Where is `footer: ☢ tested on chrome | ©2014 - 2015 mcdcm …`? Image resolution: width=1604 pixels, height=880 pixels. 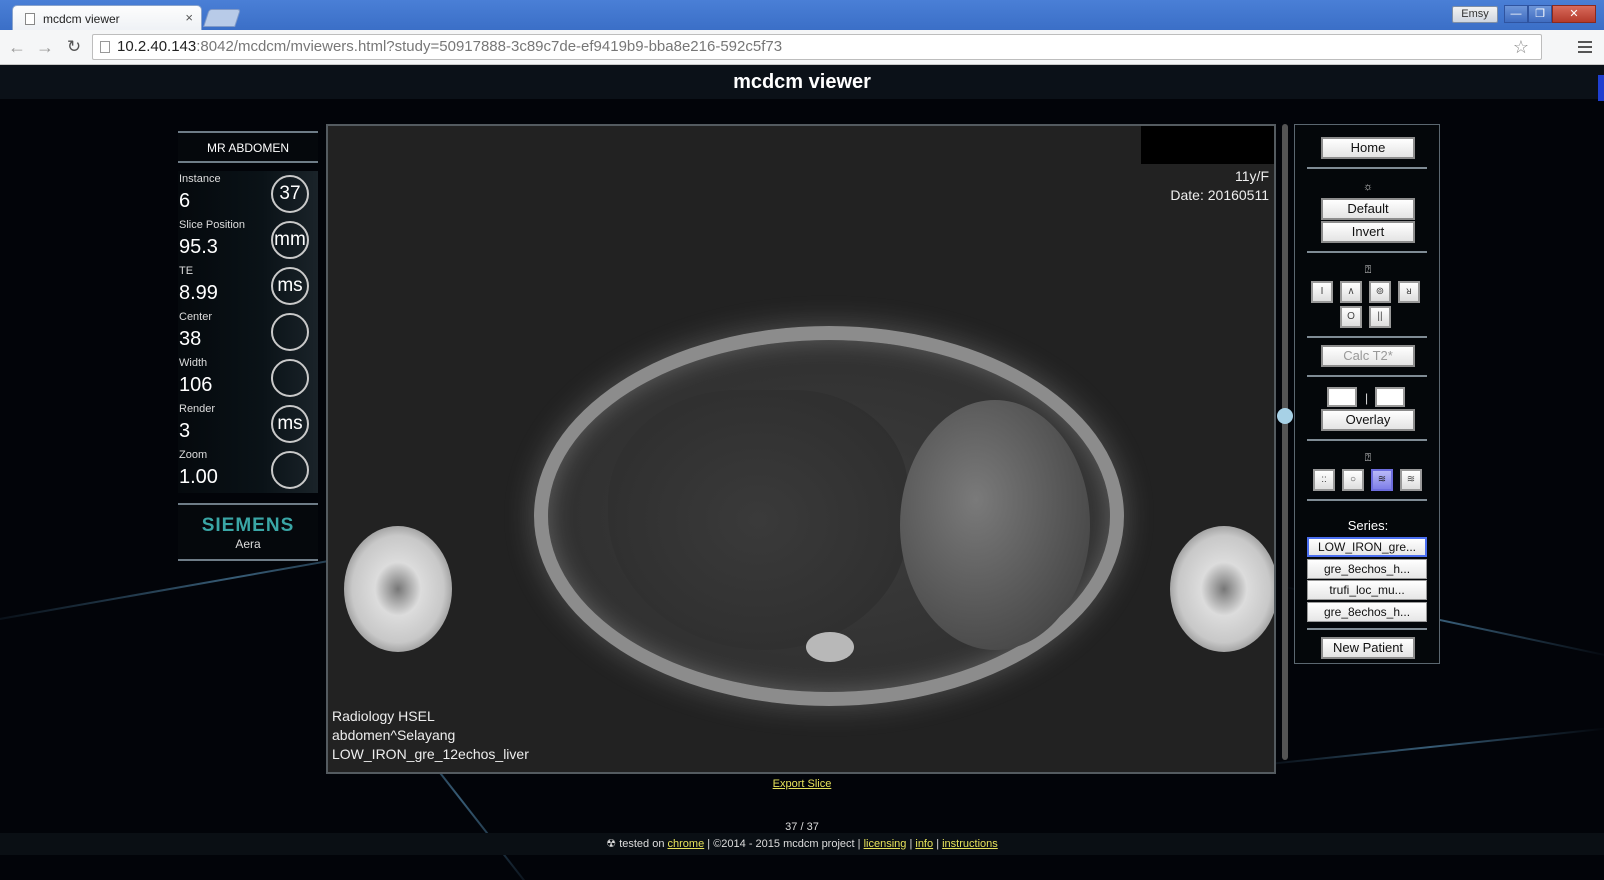 footer: ☢ tested on chrome | ©2014 - 2015 mcdcm … is located at coordinates (802, 844).